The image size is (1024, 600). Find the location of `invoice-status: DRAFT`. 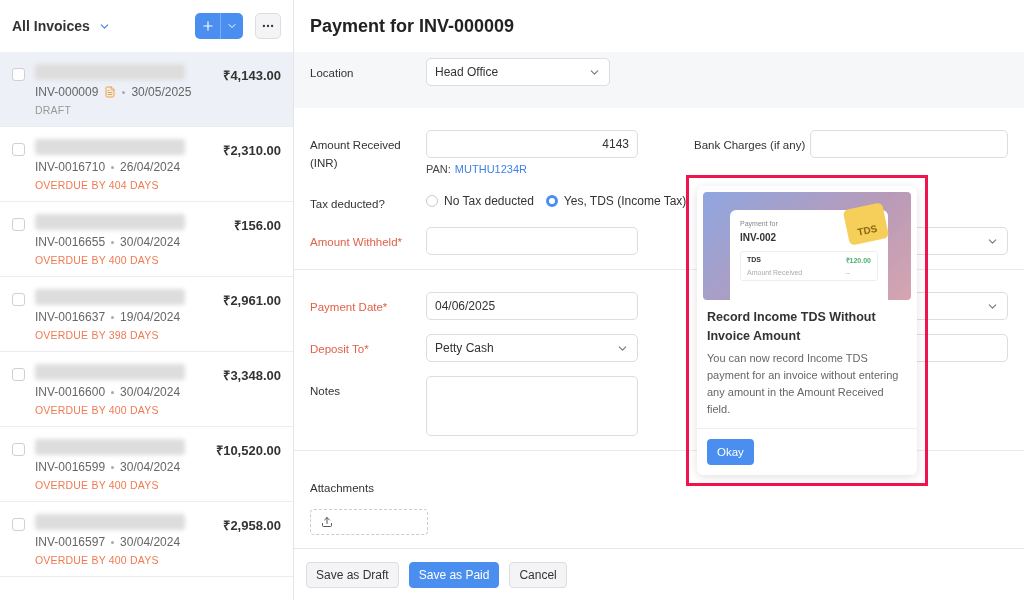

invoice-status: DRAFT is located at coordinates (53, 110).